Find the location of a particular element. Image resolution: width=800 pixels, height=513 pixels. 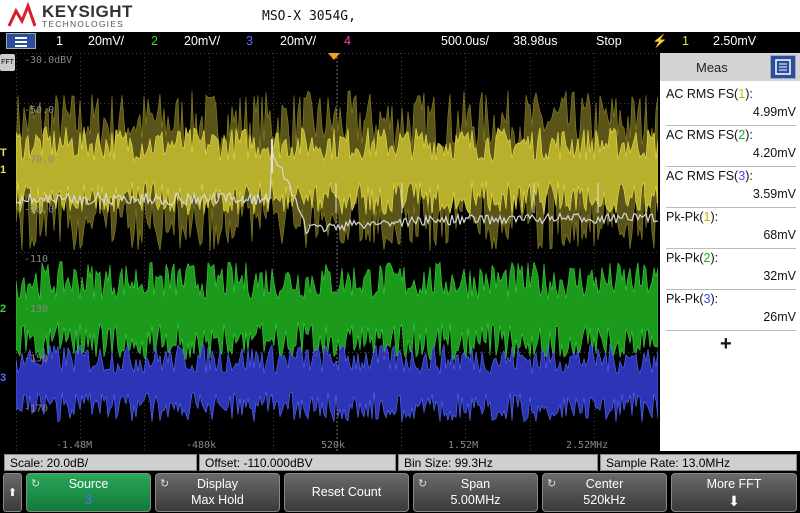

y-tick-label: -90.0 is located at coordinates (39, 209).